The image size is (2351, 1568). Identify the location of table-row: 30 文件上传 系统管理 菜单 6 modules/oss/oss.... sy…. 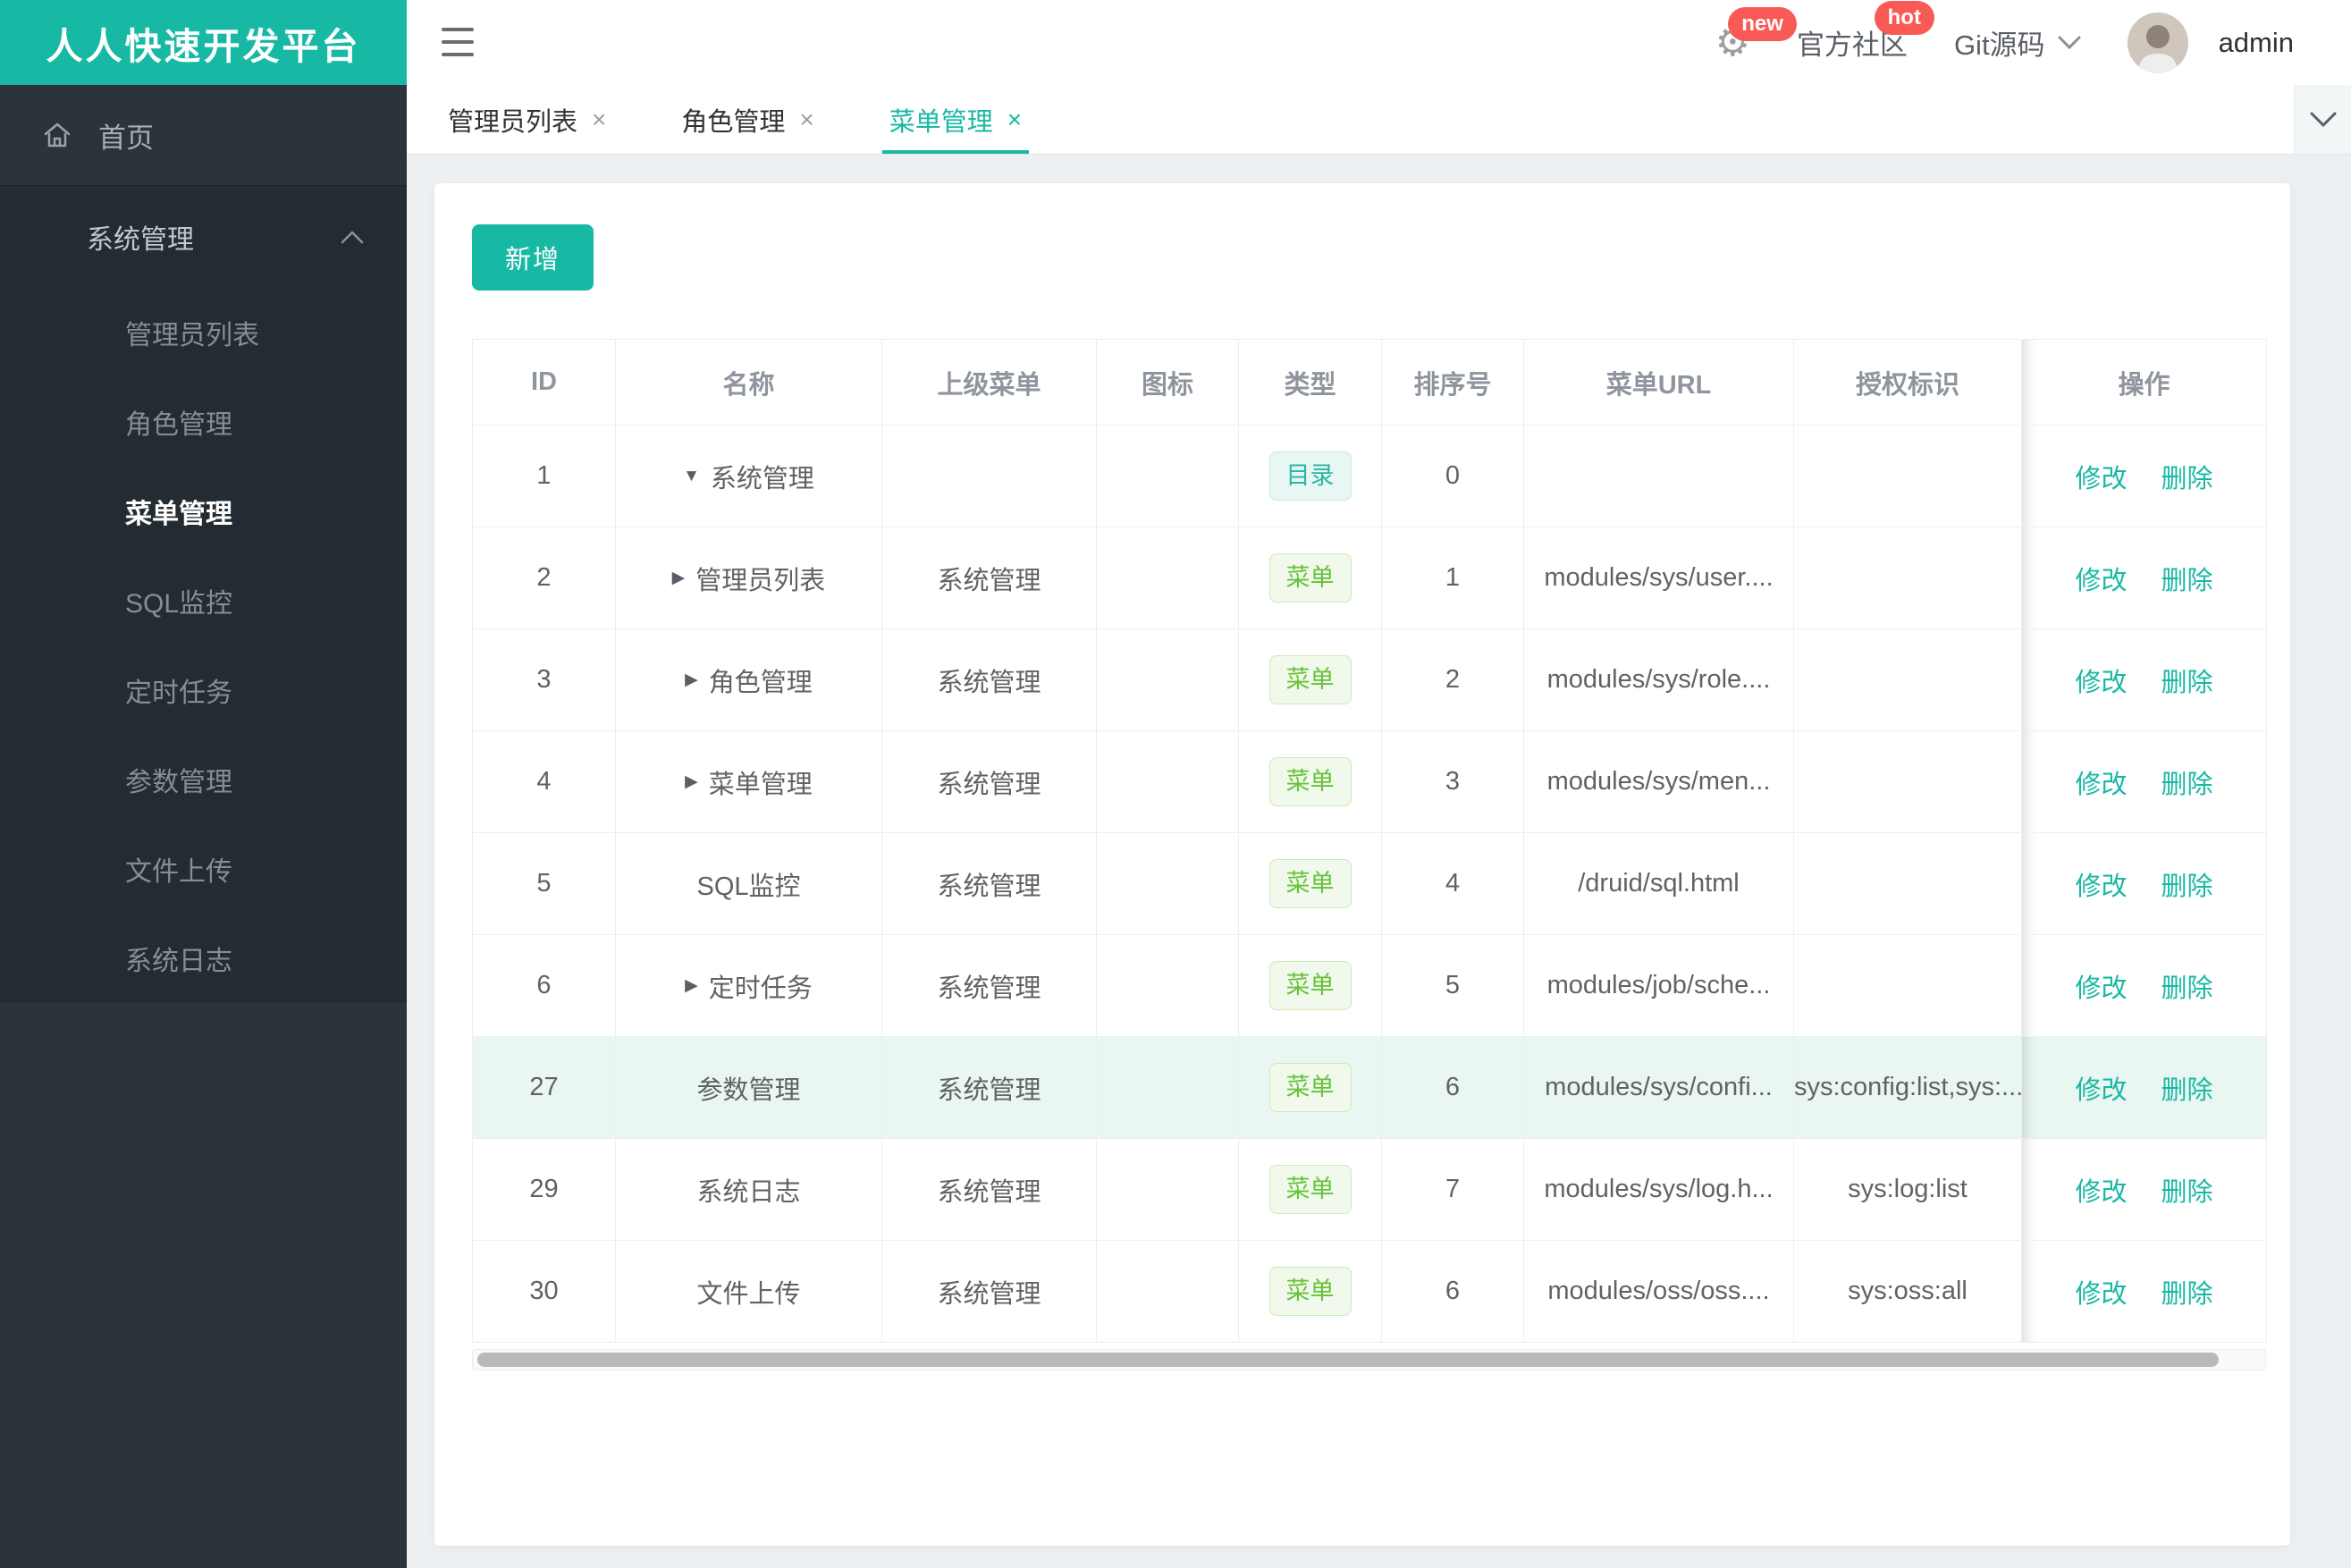
(1369, 1291).